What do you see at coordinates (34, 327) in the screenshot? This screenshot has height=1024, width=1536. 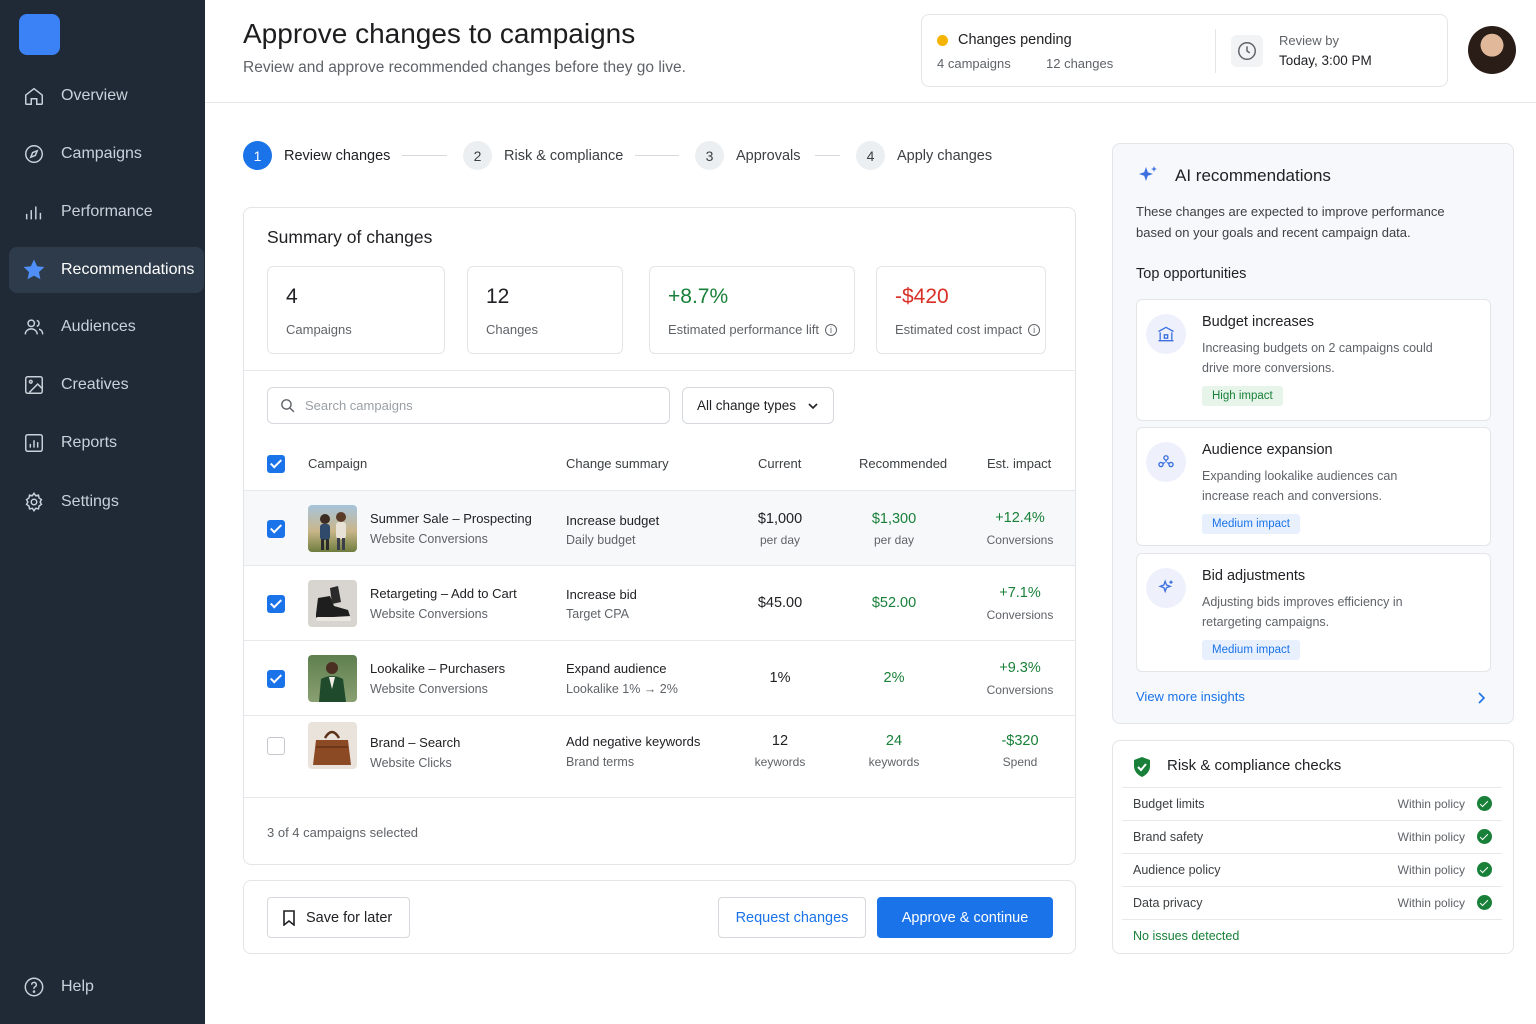 I see `people-icon` at bounding box center [34, 327].